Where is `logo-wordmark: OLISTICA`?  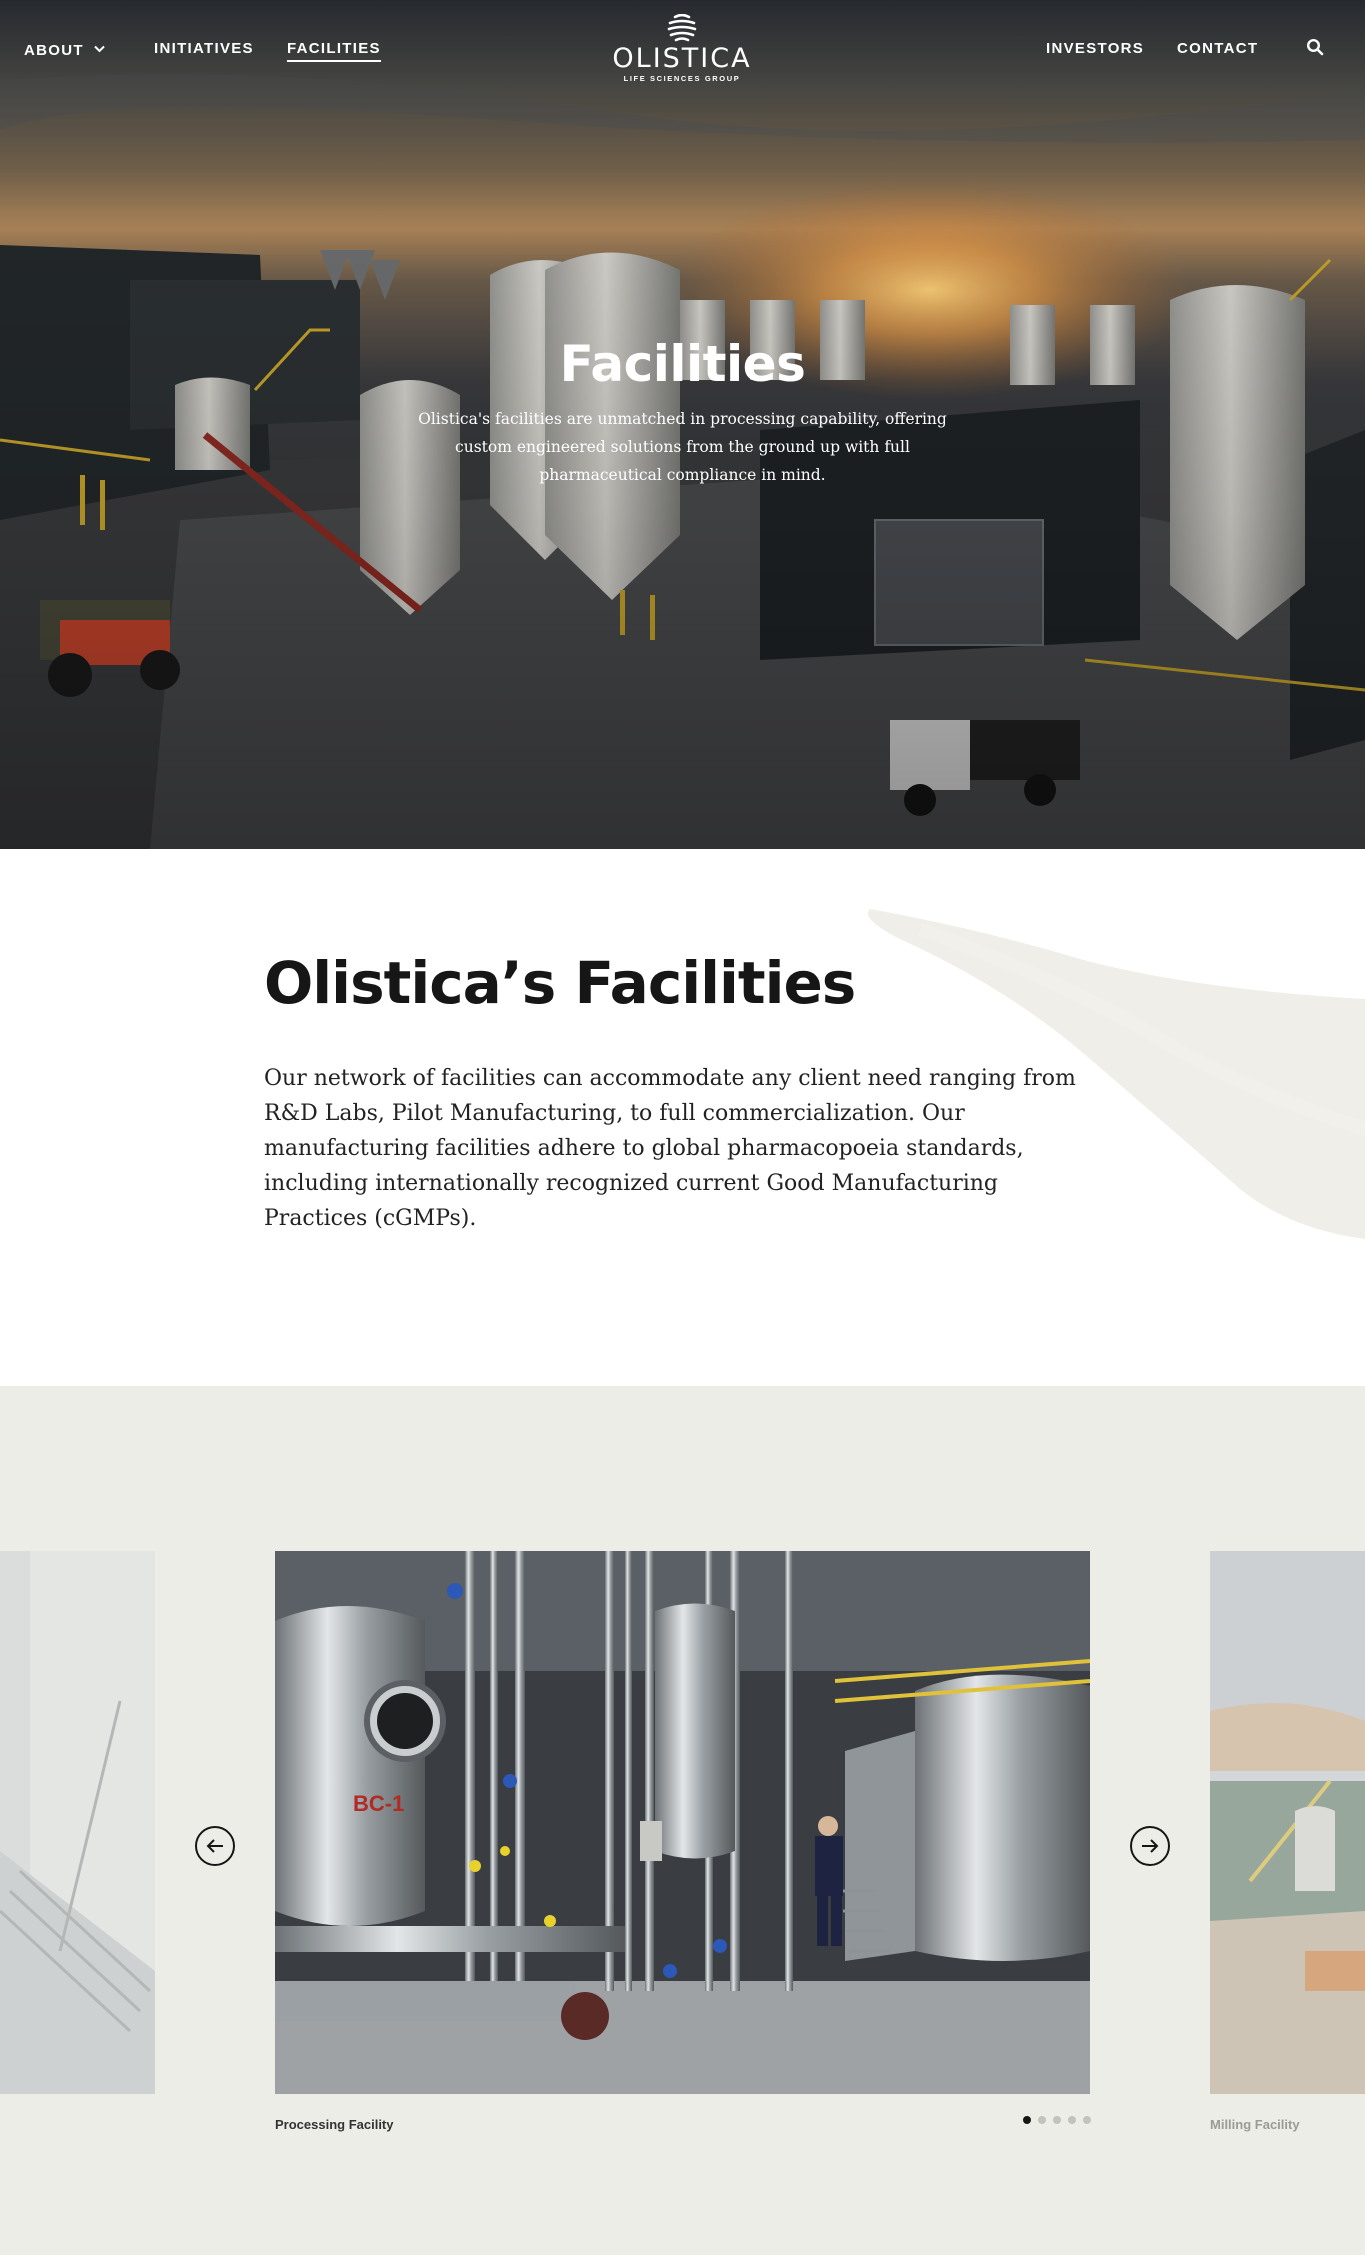
logo-wordmark: OLISTICA is located at coordinates (682, 58).